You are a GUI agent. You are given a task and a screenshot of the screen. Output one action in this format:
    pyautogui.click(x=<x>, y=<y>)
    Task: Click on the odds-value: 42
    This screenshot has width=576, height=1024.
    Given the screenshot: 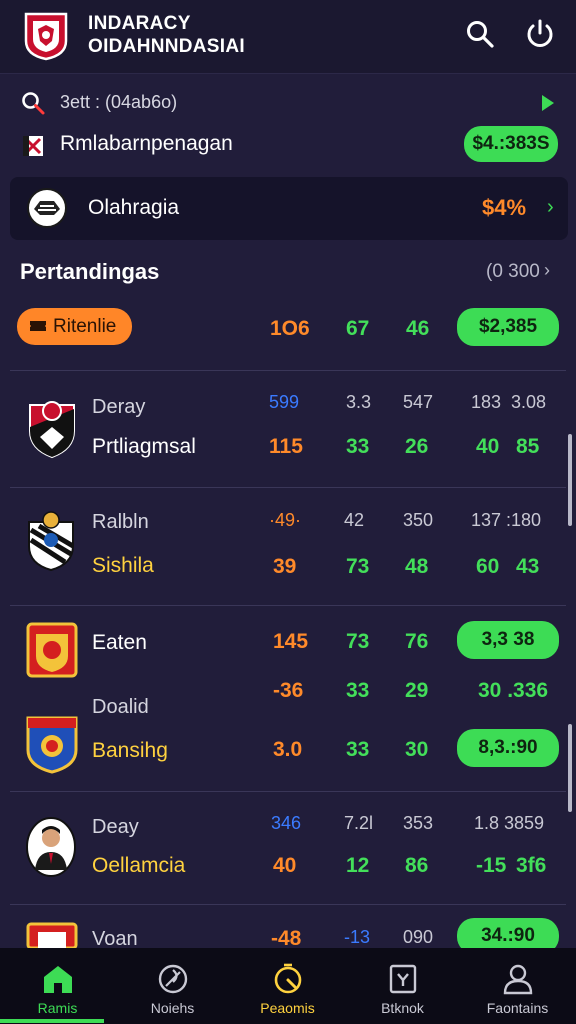 What is the action you would take?
    pyautogui.click(x=354, y=520)
    